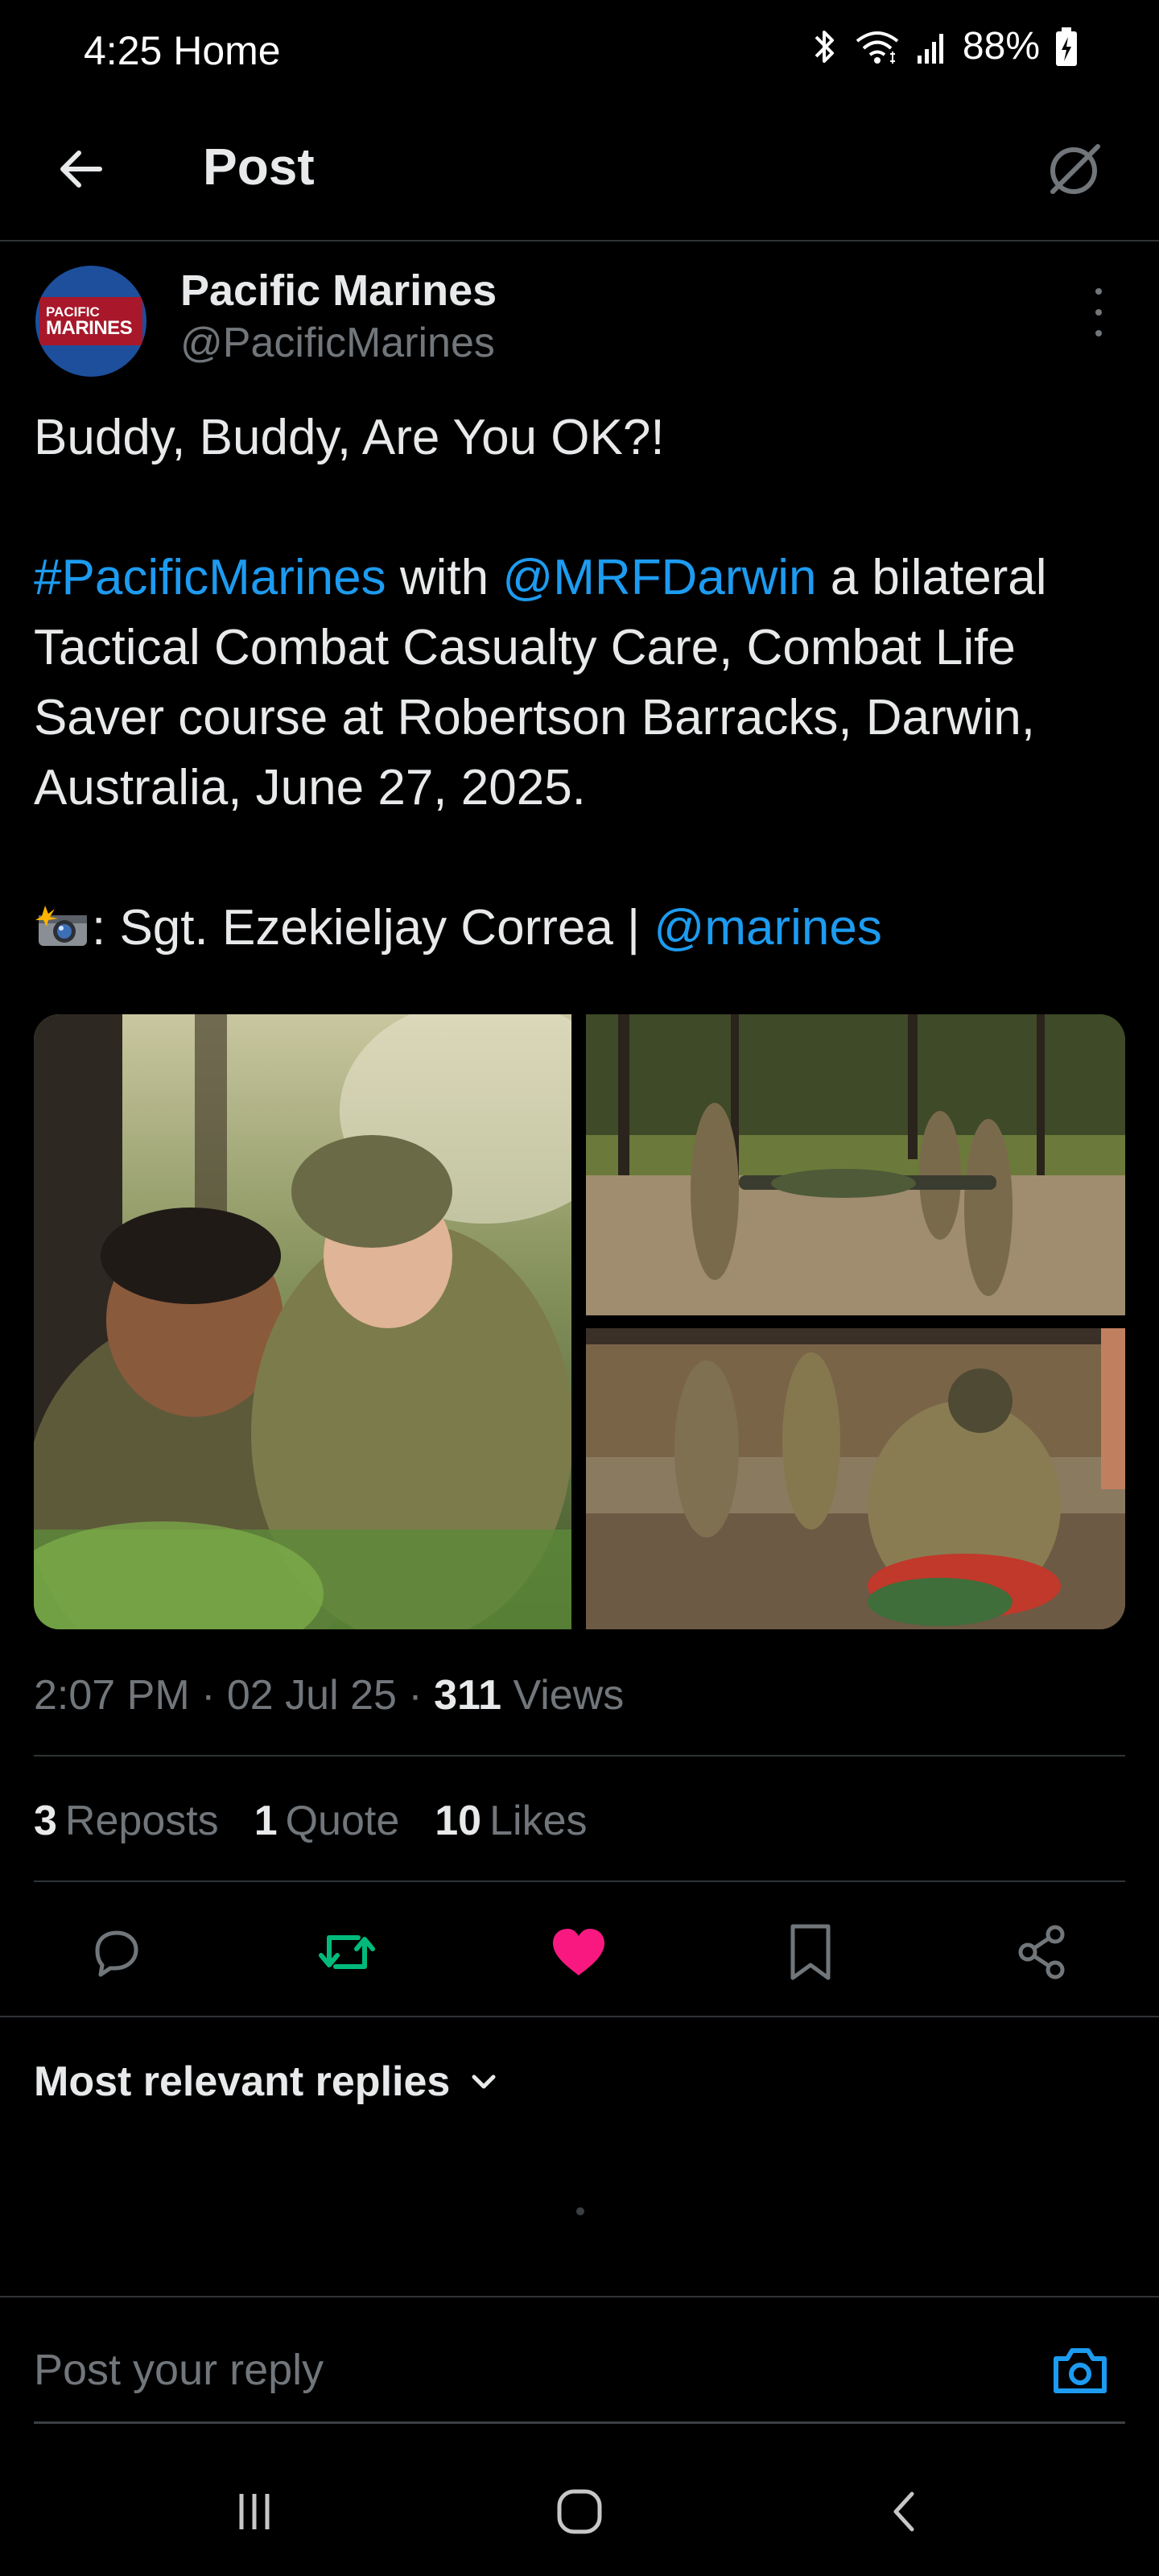 This screenshot has width=1159, height=2576. Describe the element at coordinates (517, 2370) in the screenshot. I see `reply-input` at that location.